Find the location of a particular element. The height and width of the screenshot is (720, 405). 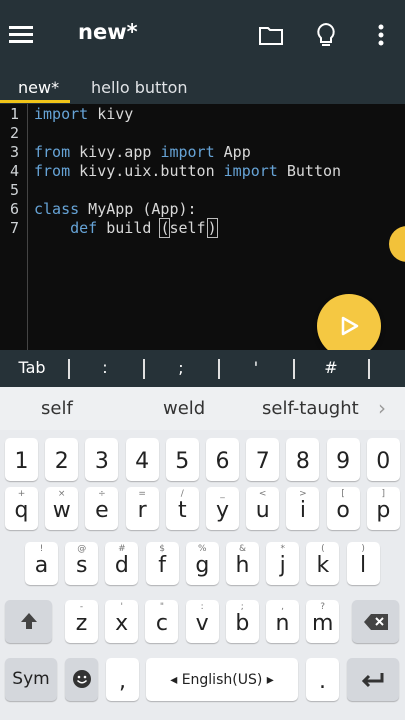

key-8: 8 is located at coordinates (303, 459).